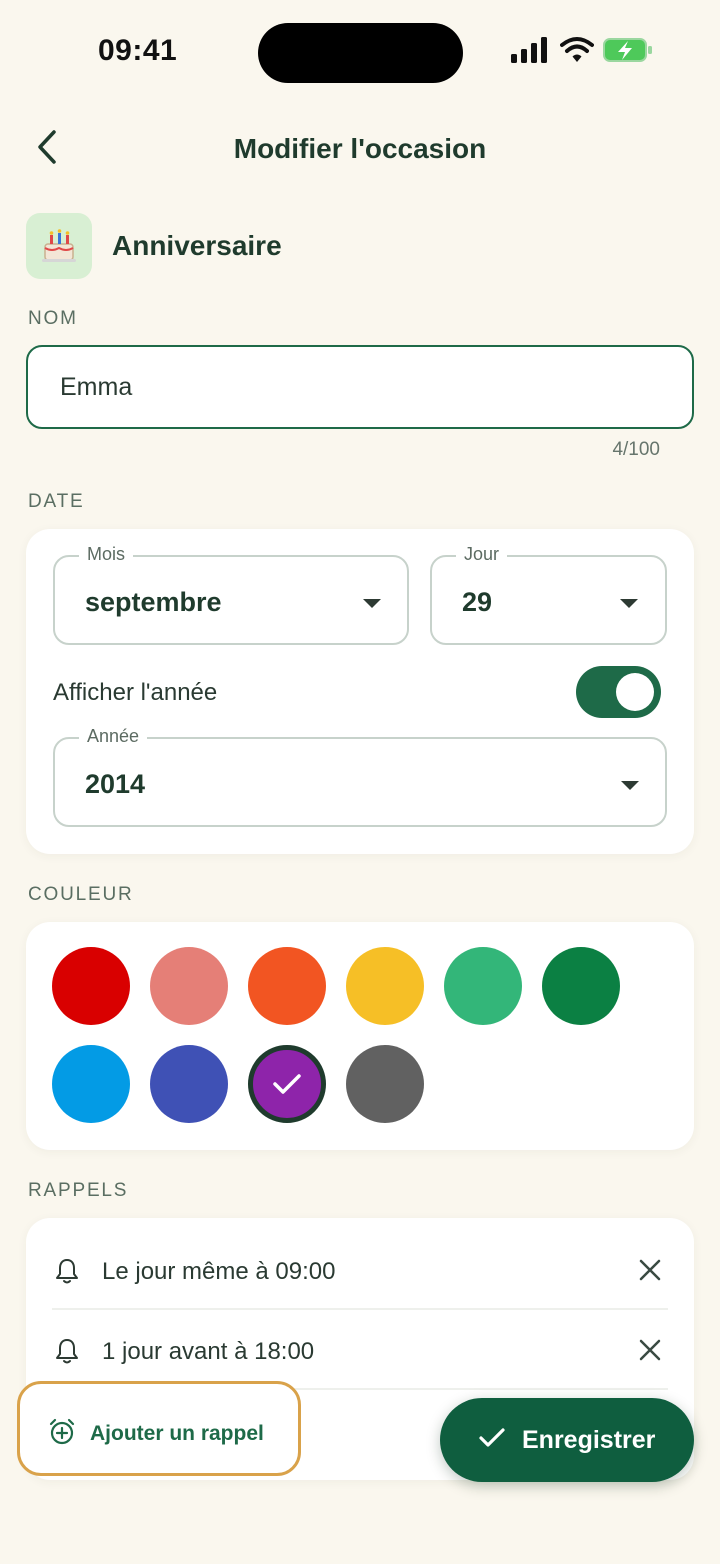  I want to click on date-section-label: DATE, so click(56, 501).